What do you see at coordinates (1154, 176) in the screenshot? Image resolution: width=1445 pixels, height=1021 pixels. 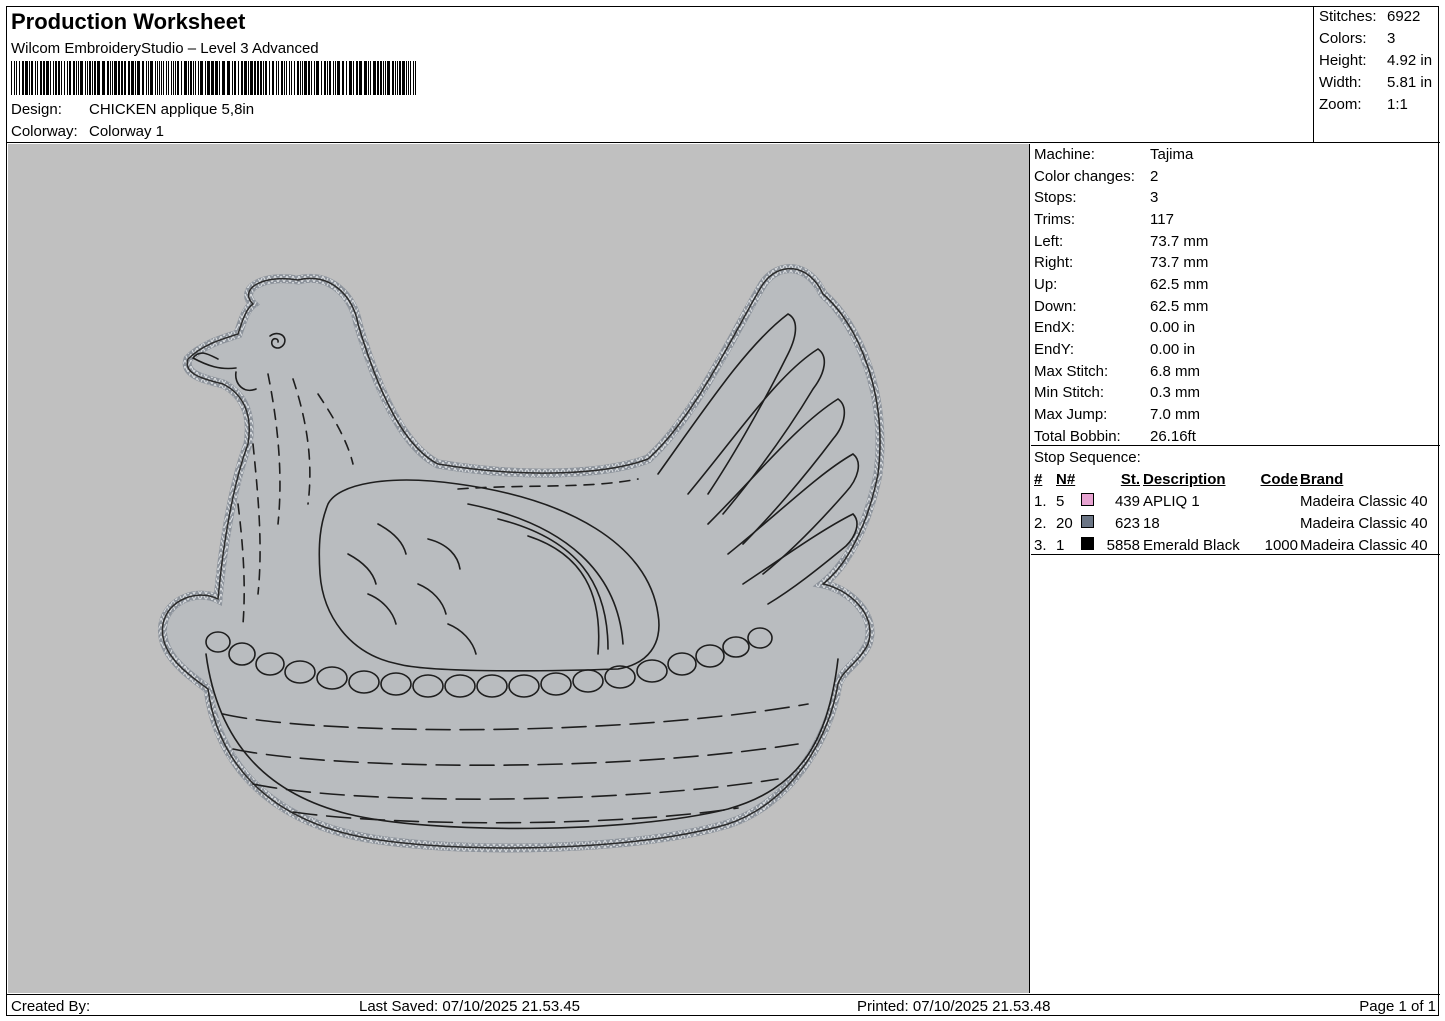 I see `machine-value: 2` at bounding box center [1154, 176].